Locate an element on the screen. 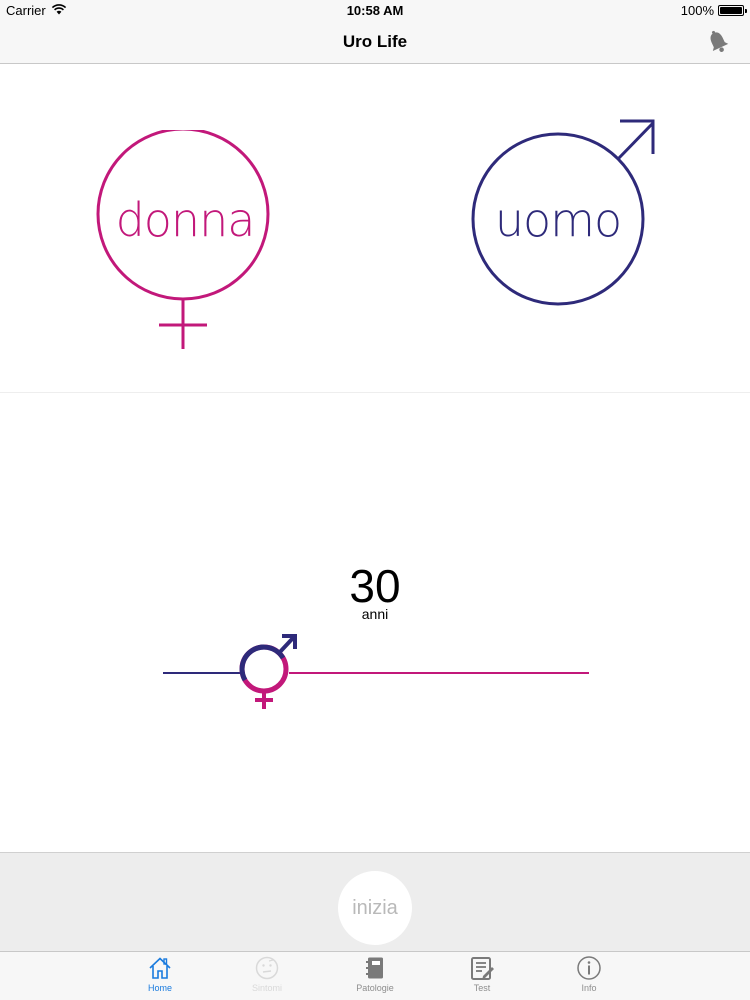 This screenshot has height=1000, width=750. battery-fill is located at coordinates (731, 10).